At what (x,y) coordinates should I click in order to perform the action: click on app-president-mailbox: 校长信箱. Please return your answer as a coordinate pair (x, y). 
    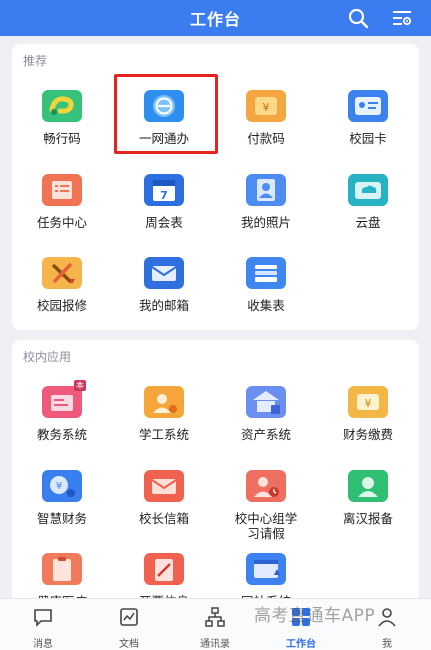
    Looking at the image, I should click on (164, 498).